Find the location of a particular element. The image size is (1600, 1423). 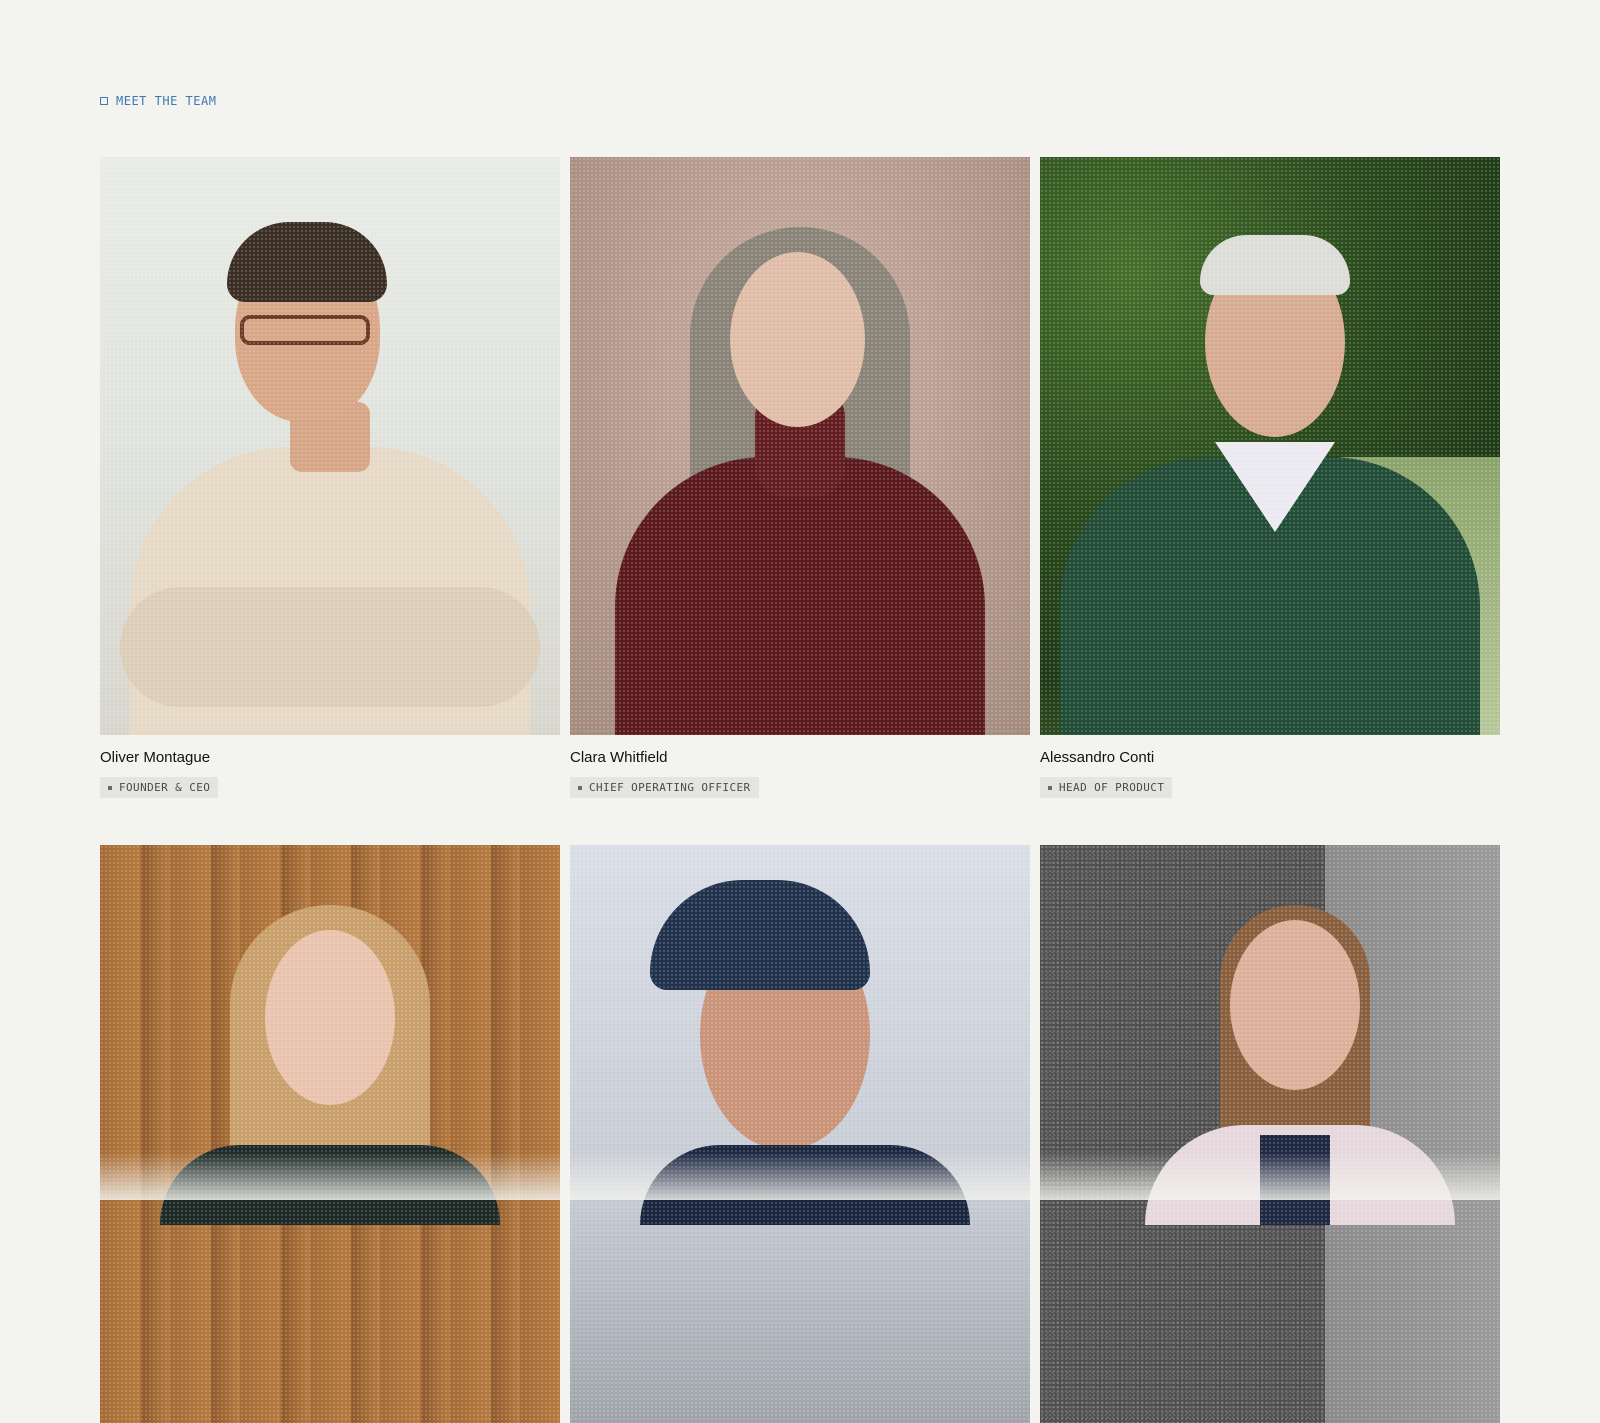

team-card: Oliver Montague FOUNDER & CEO is located at coordinates (330, 477).